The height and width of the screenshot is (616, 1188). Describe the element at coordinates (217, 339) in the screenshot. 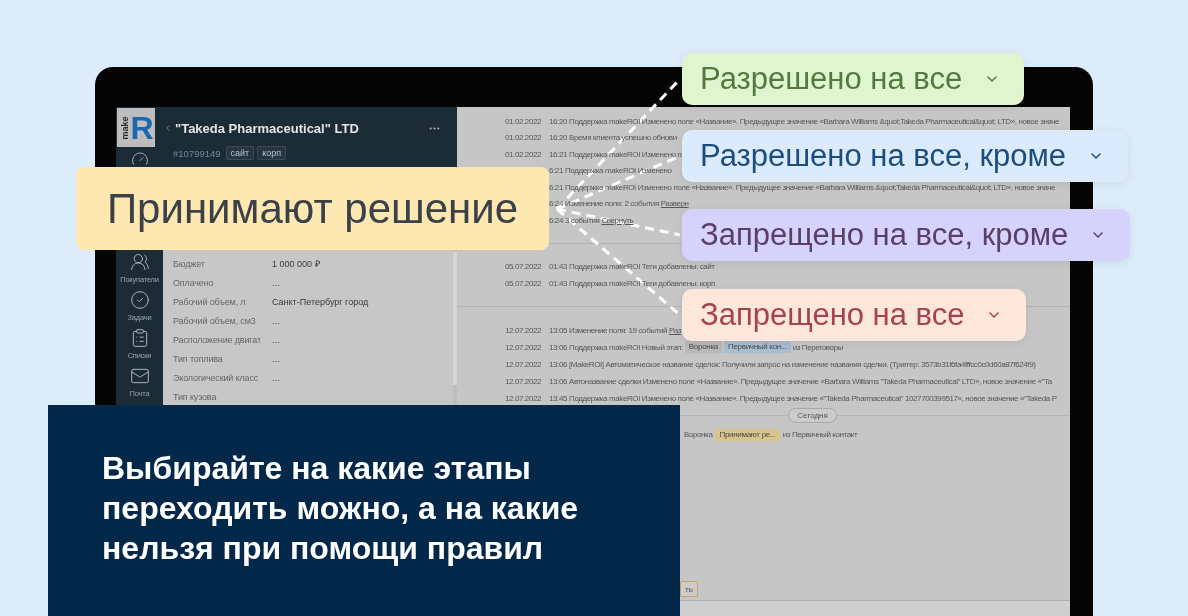

I see `field-label: Расположение двигат` at that location.